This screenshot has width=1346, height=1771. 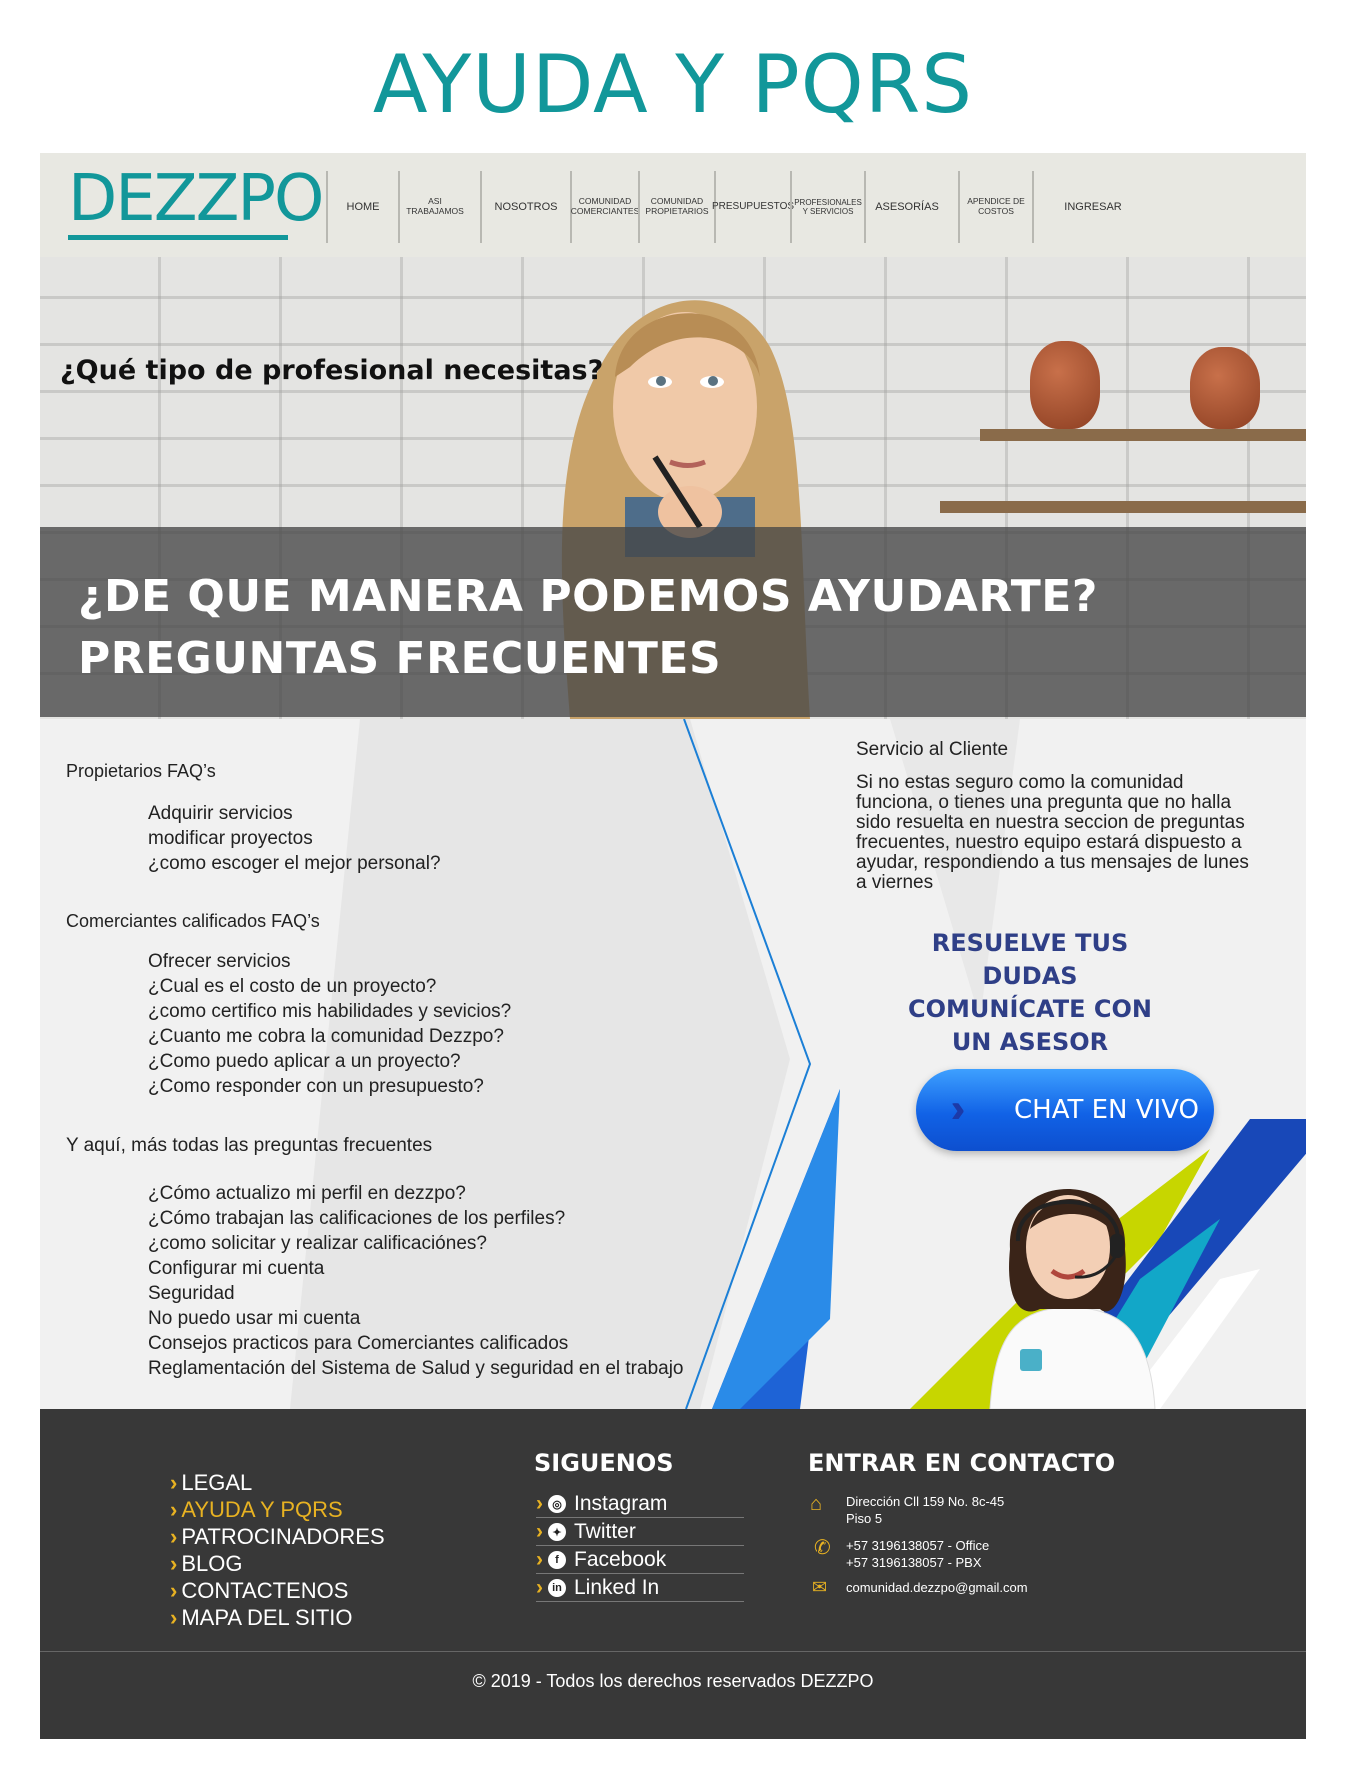 I want to click on footer-link-contactenos: › CONTACTENOS, so click(x=277, y=1590).